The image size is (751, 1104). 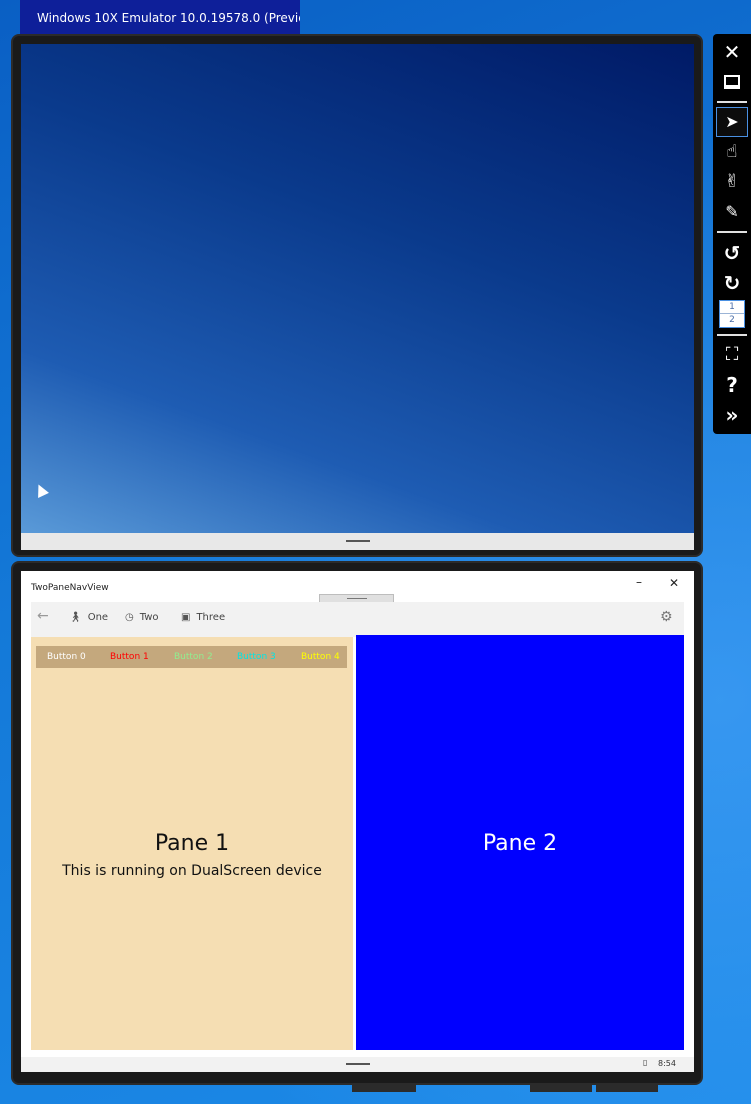 I want to click on minimize-button: –, so click(x=639, y=582).